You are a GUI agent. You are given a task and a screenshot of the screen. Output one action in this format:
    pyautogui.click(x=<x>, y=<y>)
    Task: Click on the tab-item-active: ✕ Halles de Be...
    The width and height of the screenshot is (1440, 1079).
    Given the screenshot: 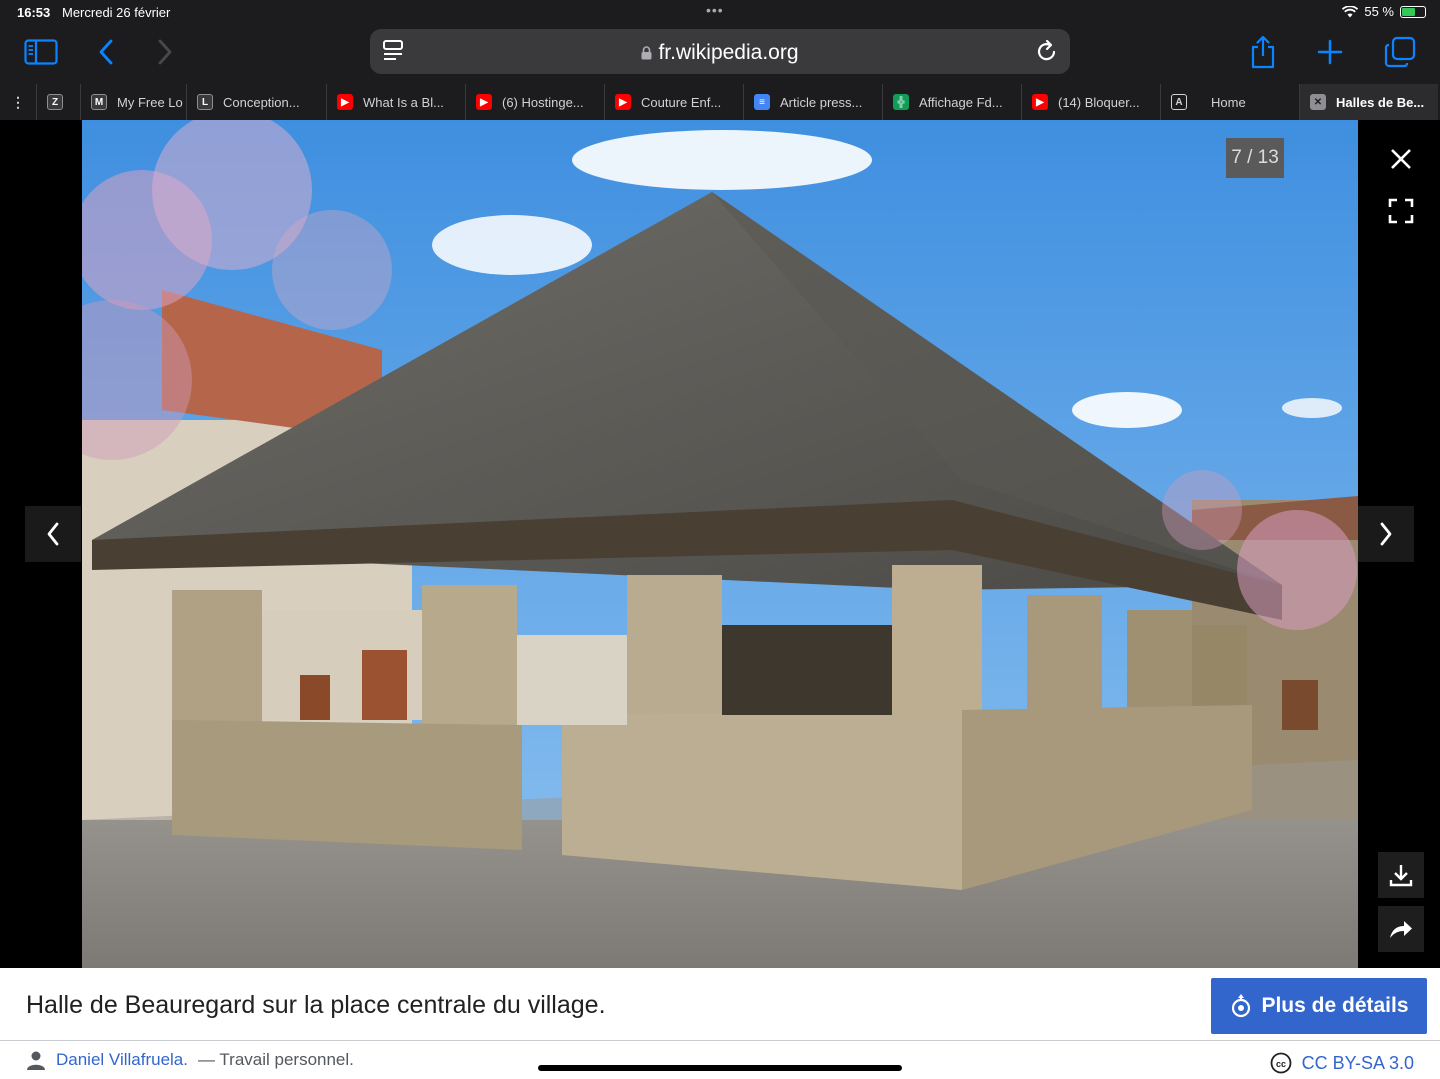 What is the action you would take?
    pyautogui.click(x=1368, y=102)
    